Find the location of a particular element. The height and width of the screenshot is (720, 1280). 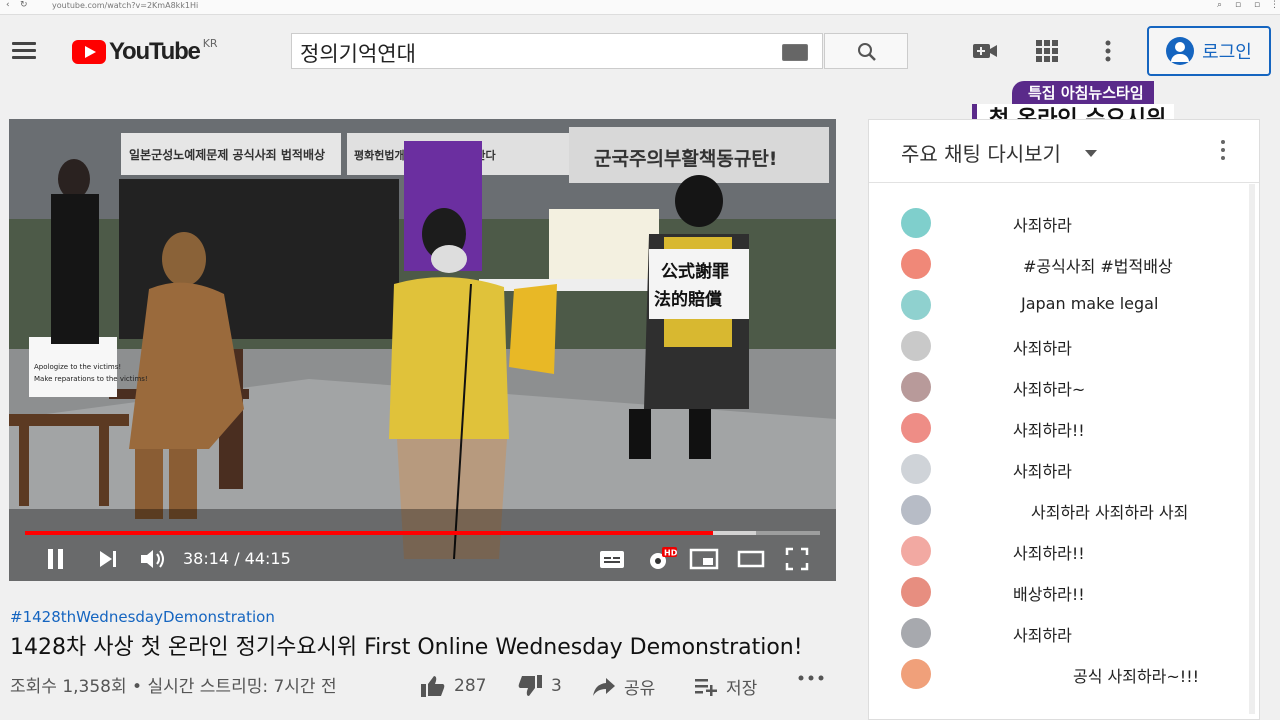

pause-button is located at coordinates (56, 561).